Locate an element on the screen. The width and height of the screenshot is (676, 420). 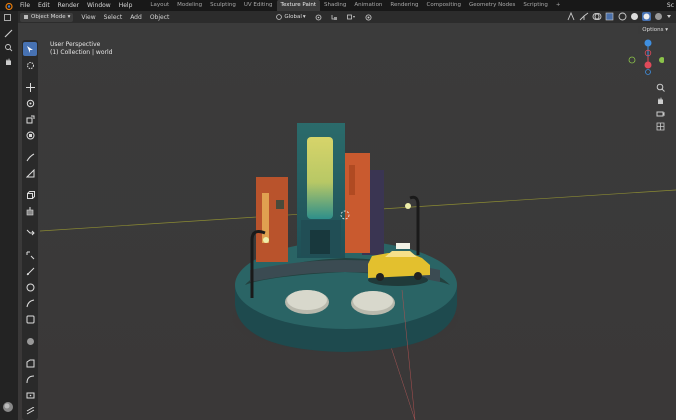
knife-icon is located at coordinates (30, 287).